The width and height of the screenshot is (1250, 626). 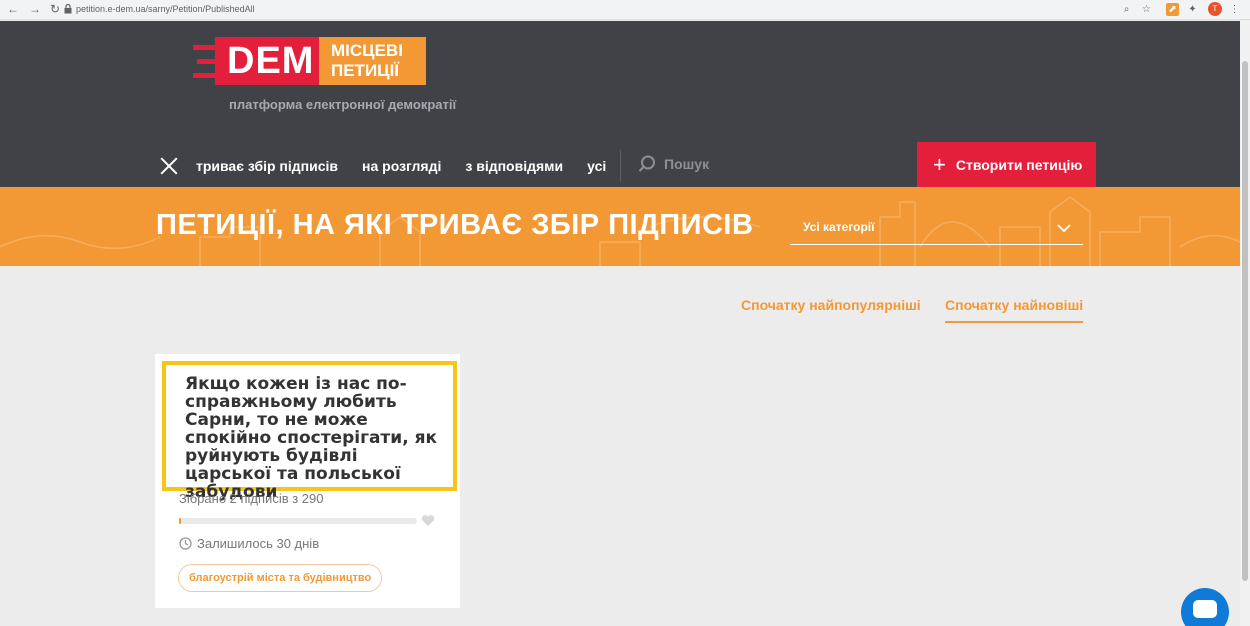 I want to click on chat-bubble-icon, so click(x=1205, y=609).